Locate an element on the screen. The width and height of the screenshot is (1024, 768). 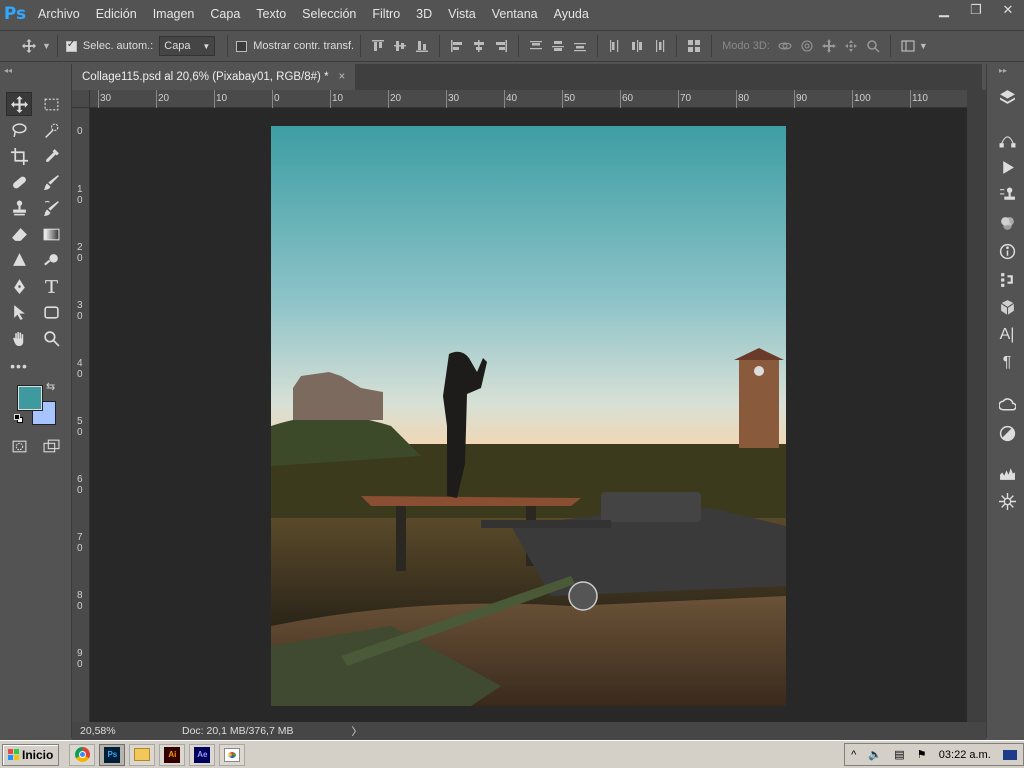
3d-icon is located at coordinates (1007, 307).